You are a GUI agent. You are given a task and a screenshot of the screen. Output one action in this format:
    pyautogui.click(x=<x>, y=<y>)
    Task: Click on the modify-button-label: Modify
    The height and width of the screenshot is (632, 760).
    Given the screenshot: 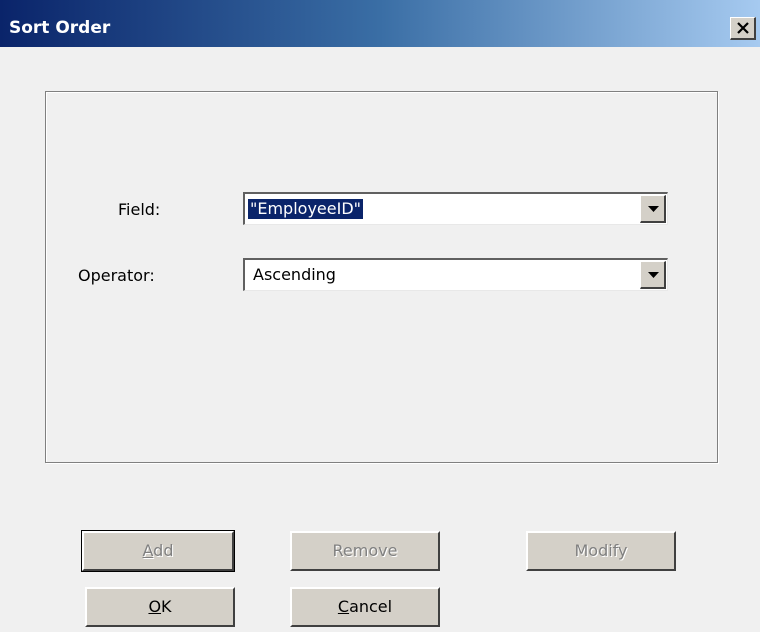 What is the action you would take?
    pyautogui.click(x=601, y=550)
    